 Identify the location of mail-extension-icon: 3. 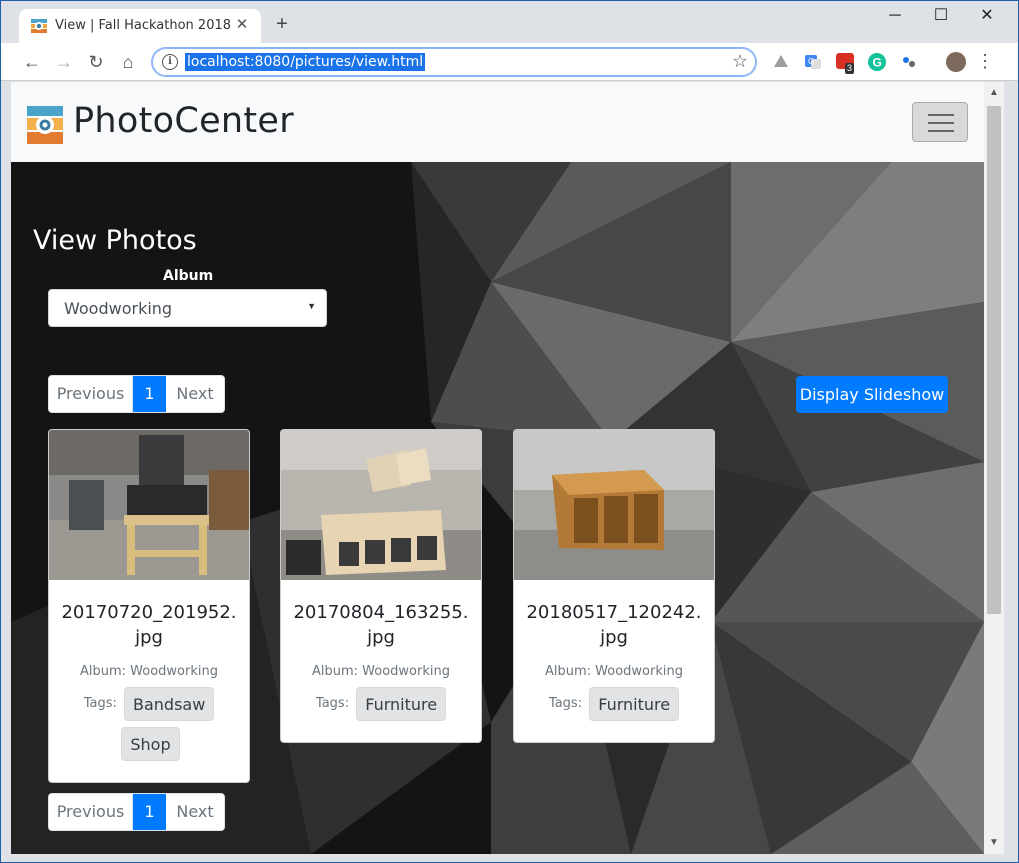
(845, 63).